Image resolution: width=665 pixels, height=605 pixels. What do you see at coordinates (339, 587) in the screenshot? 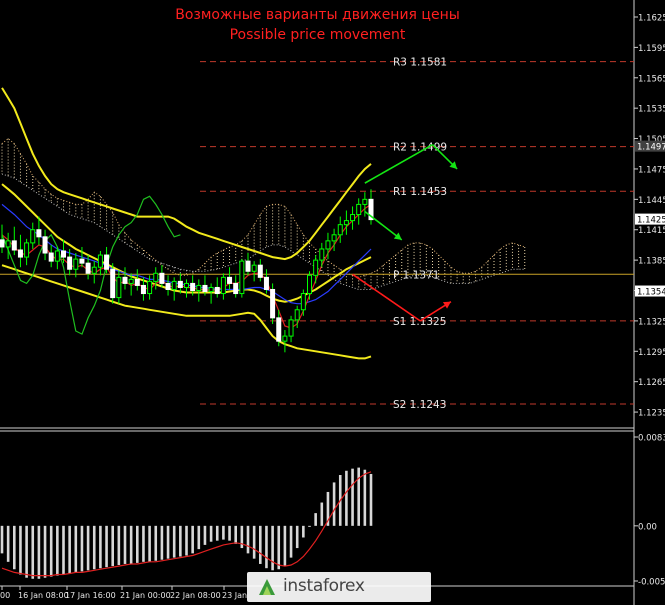
I see `instaforex-logo: instaforex` at bounding box center [339, 587].